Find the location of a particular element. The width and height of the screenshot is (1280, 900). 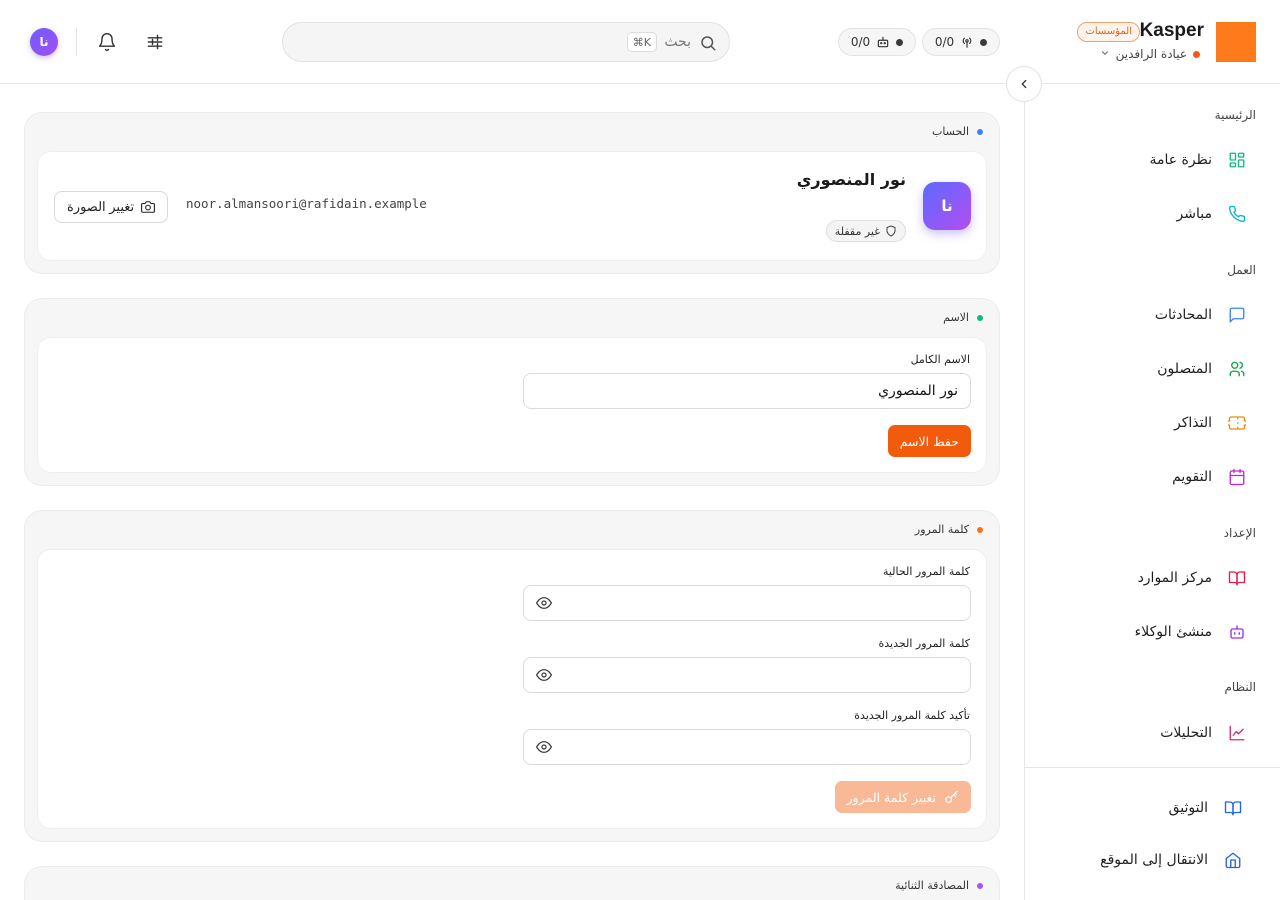

camera-icon is located at coordinates (148, 207).